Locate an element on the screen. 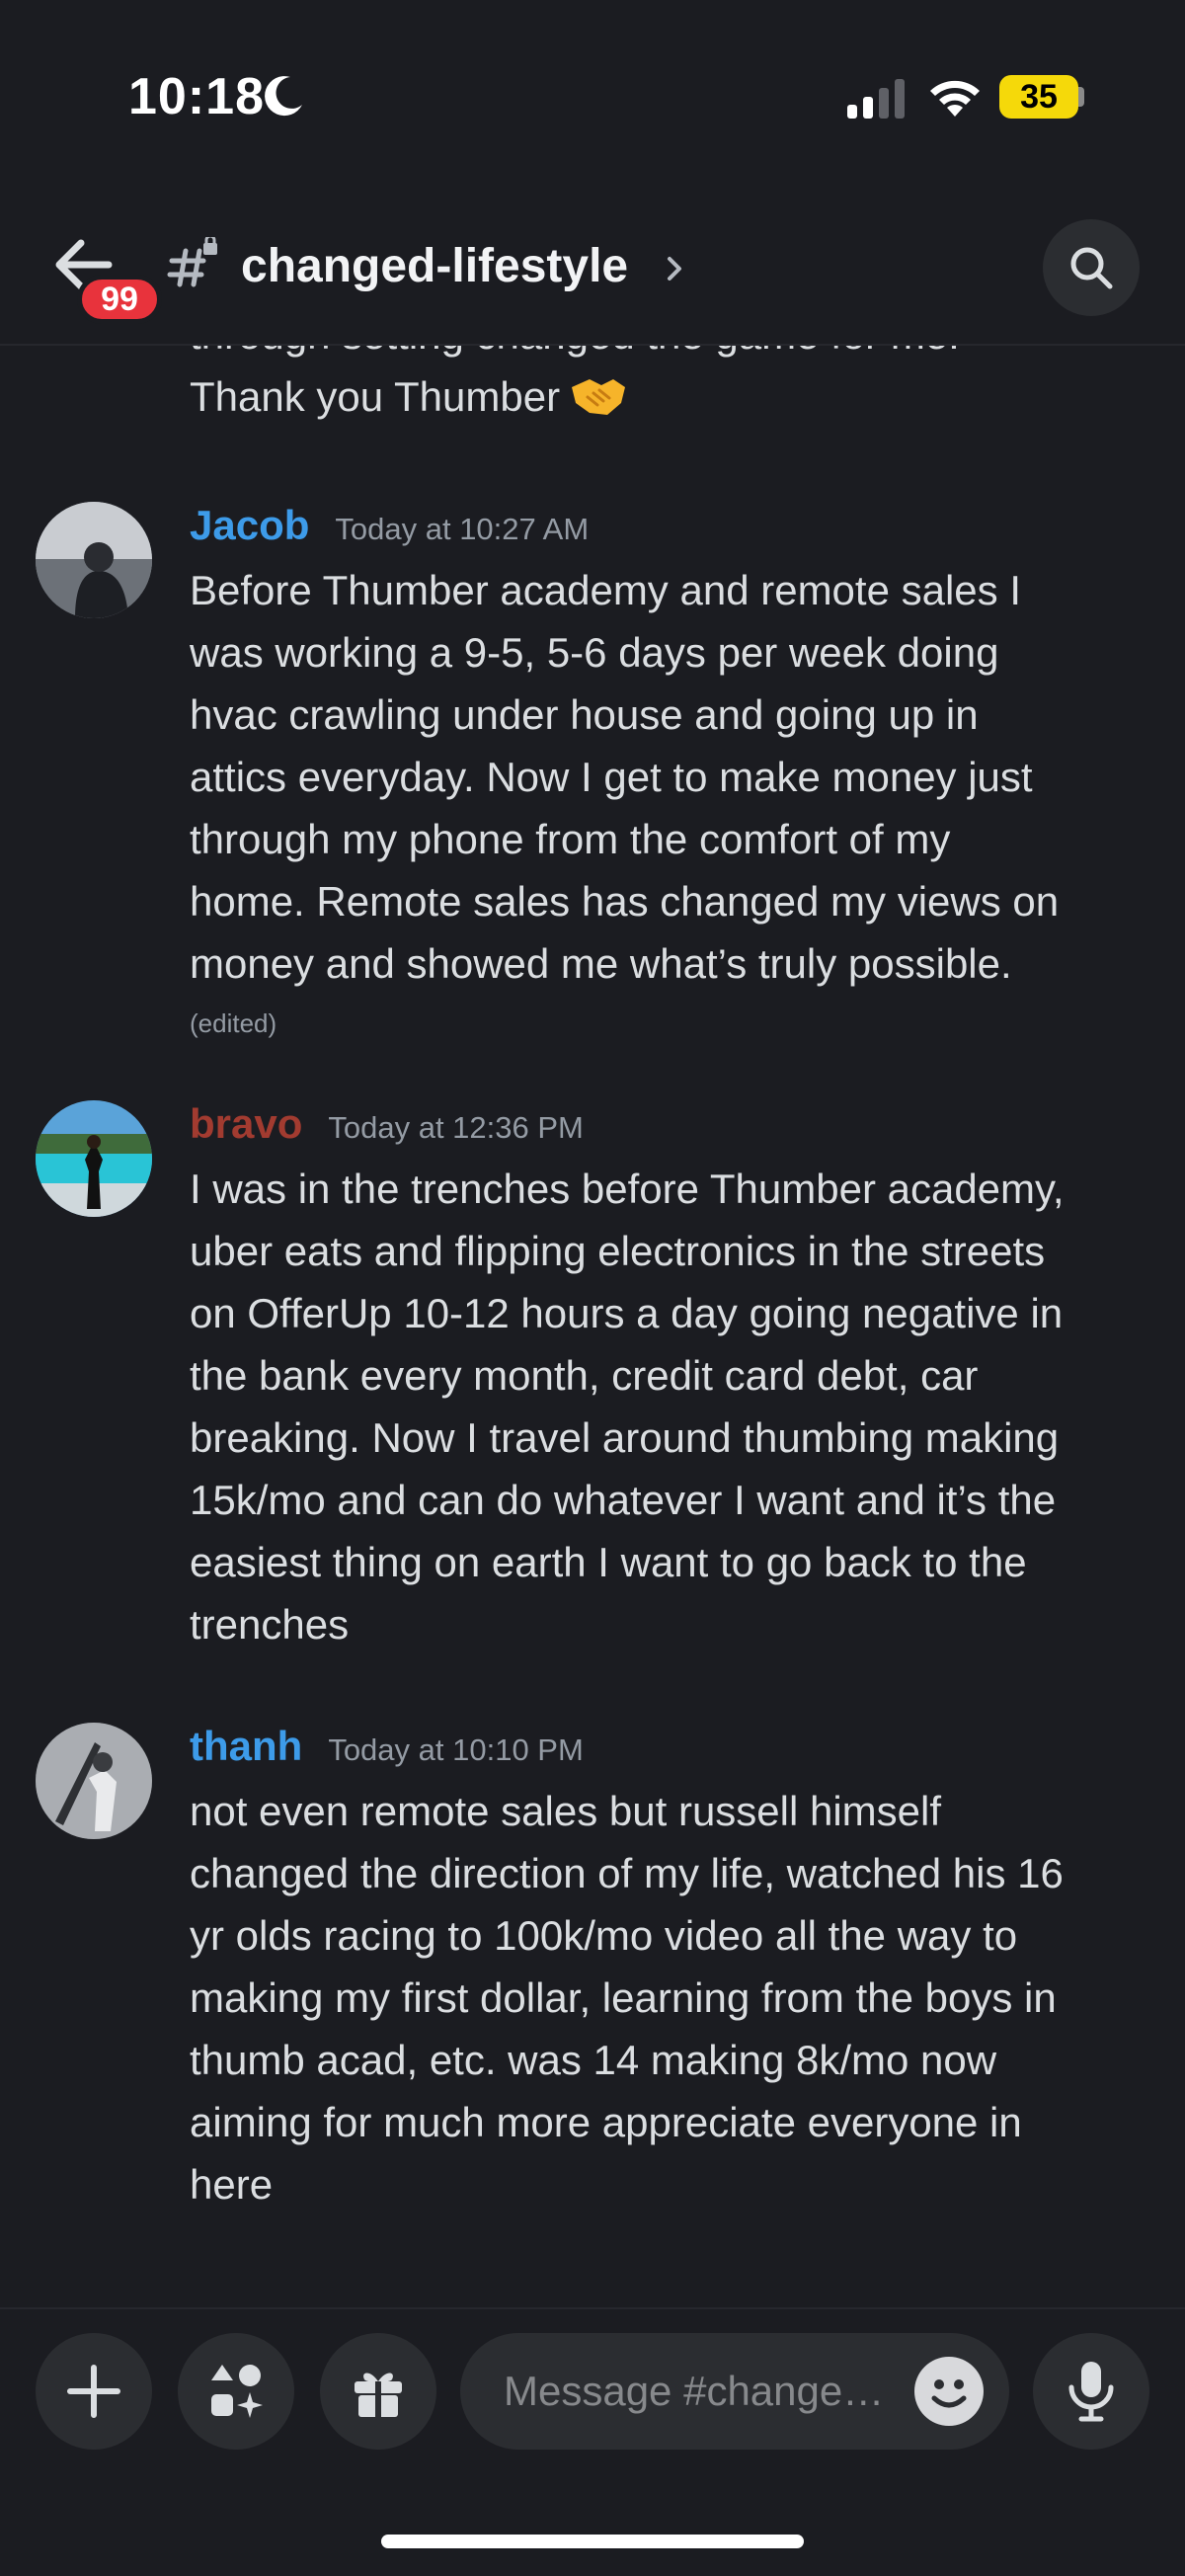 The image size is (1185, 2576). timestamp: Today at 12:36 PM is located at coordinates (456, 1127).